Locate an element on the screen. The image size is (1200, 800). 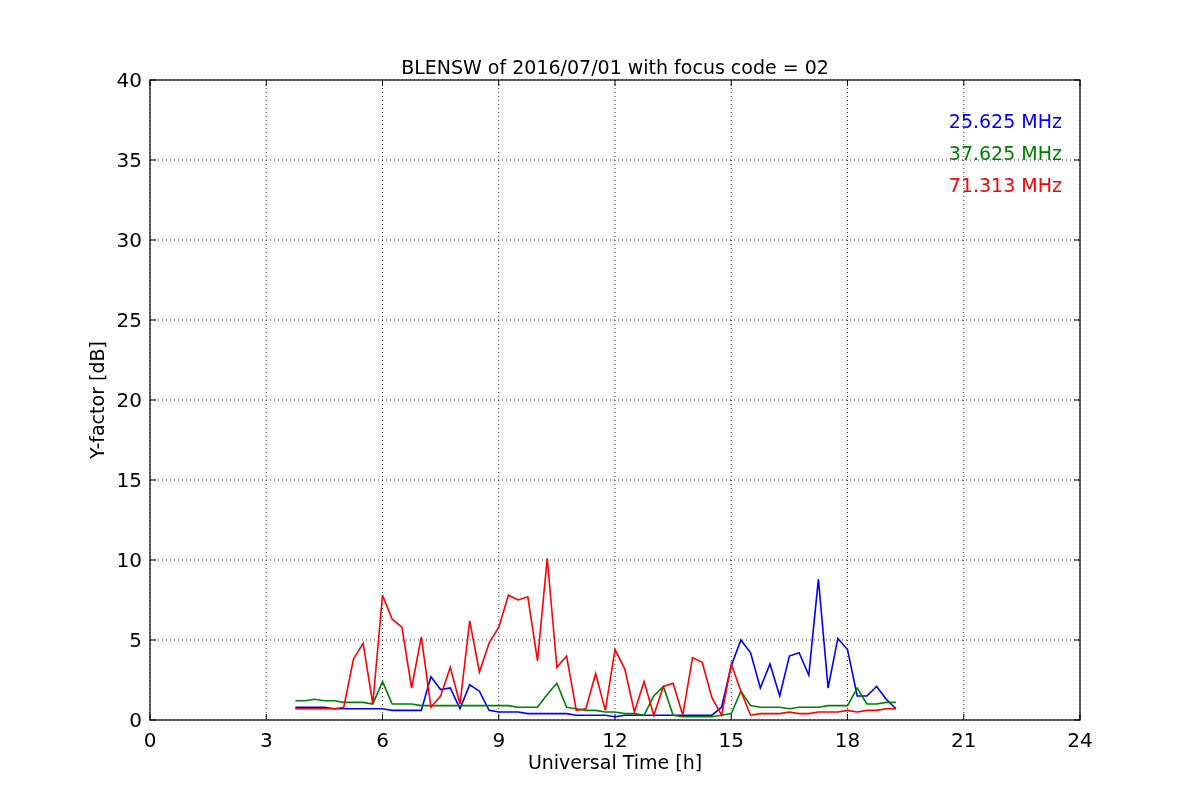
tick-label: 21 is located at coordinates (964, 740).